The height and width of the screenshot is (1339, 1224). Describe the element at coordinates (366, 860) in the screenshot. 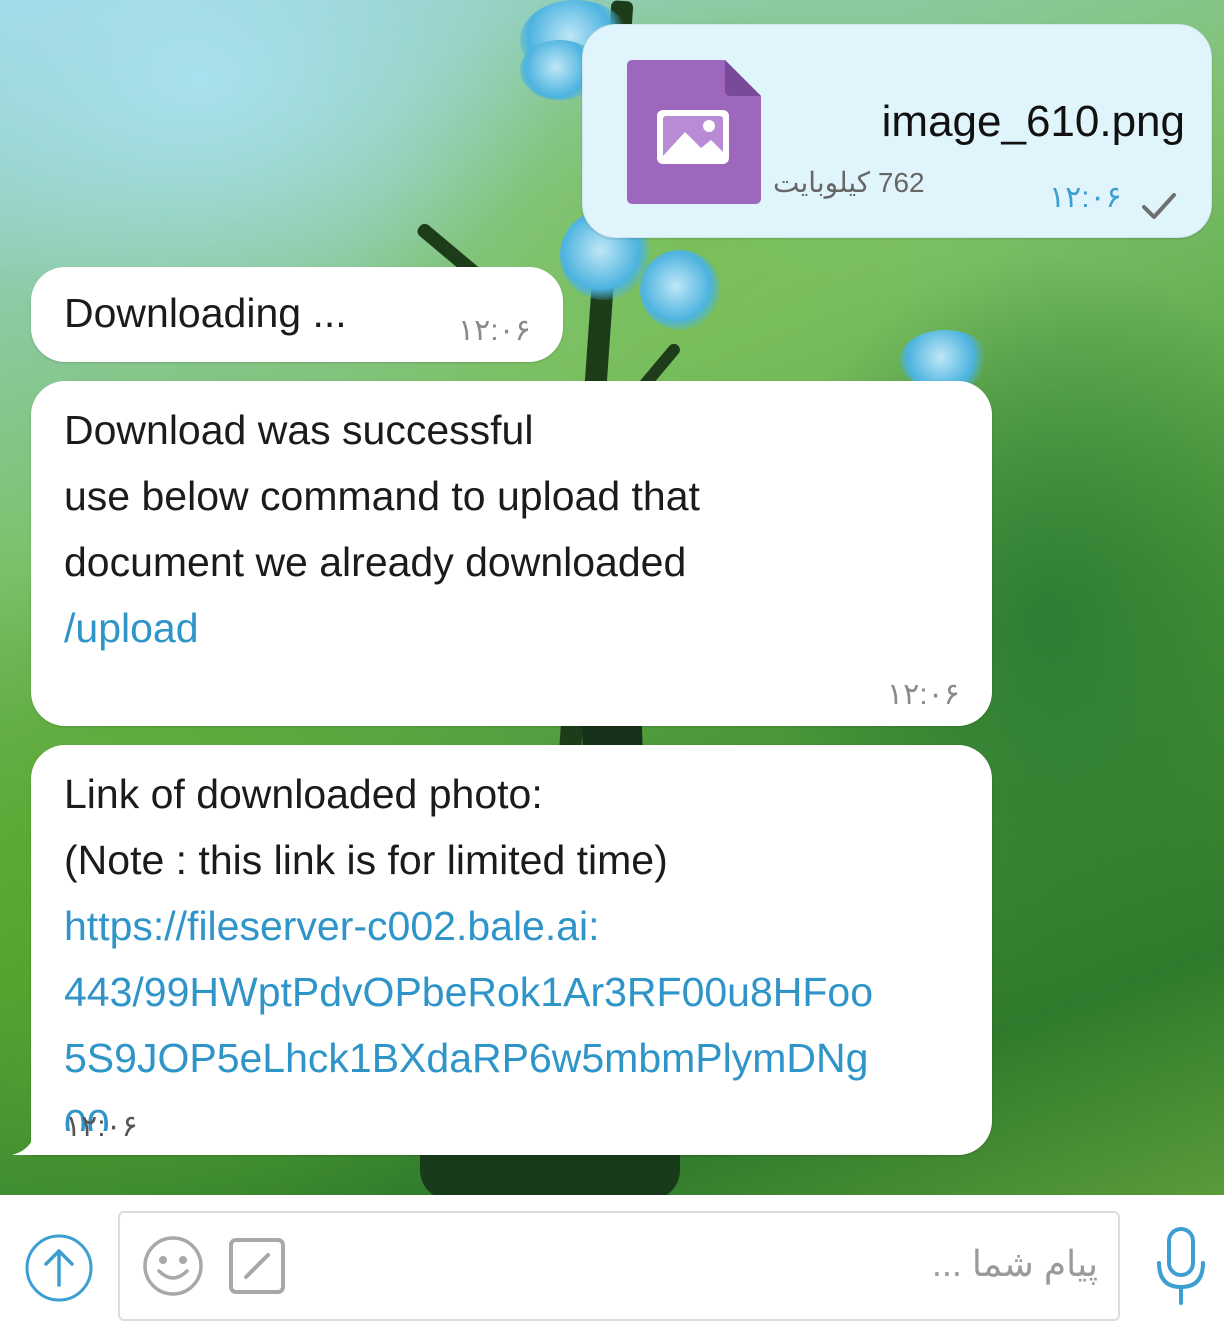

I see `message-text-line: (Note : this link is for limited time)` at that location.